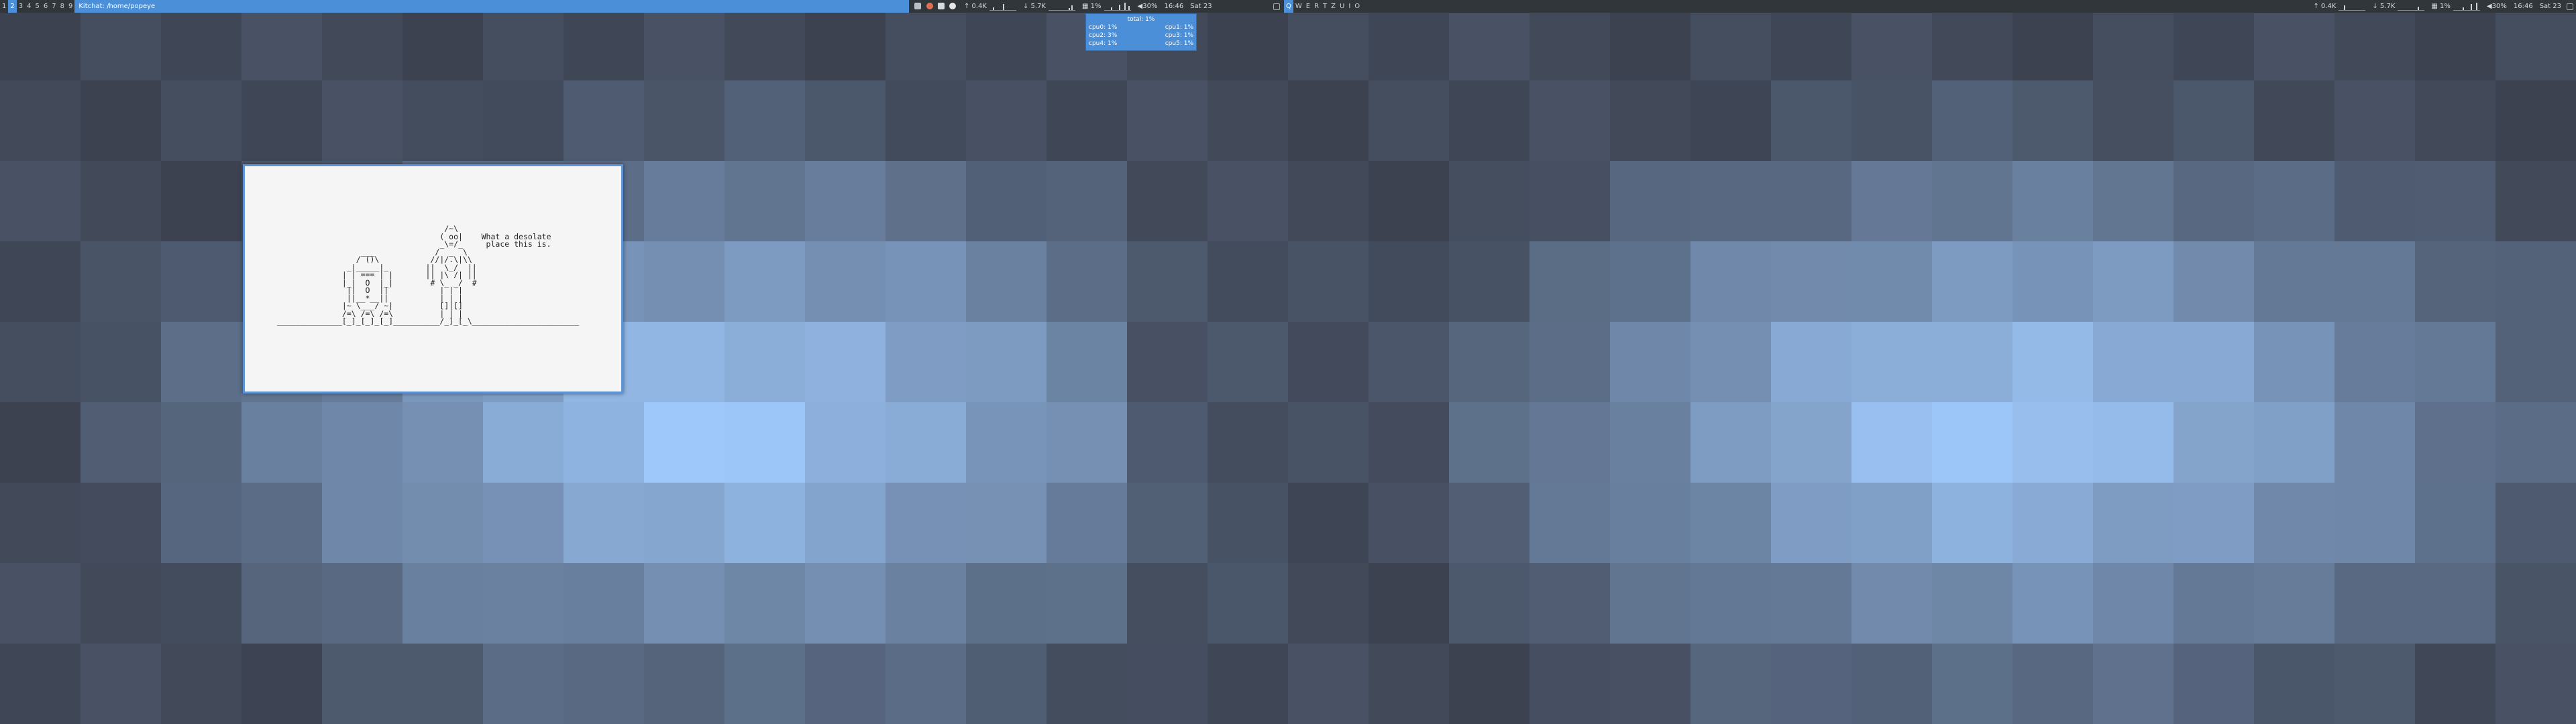 This screenshot has width=2576, height=724. Describe the element at coordinates (1141, 36) in the screenshot. I see `cpu-row: cpu2: 3% cpu3: 1%` at that location.